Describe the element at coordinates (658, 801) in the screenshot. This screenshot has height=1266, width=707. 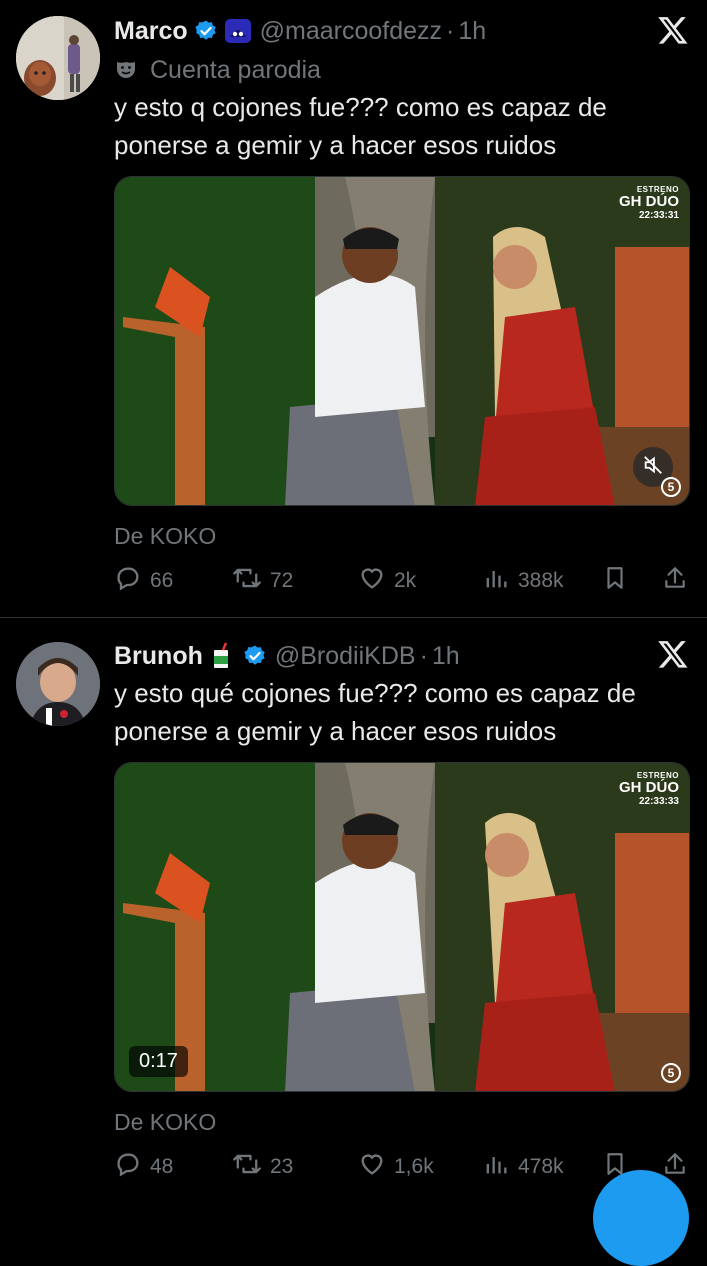
I see `badge-time: 22:33:33` at that location.